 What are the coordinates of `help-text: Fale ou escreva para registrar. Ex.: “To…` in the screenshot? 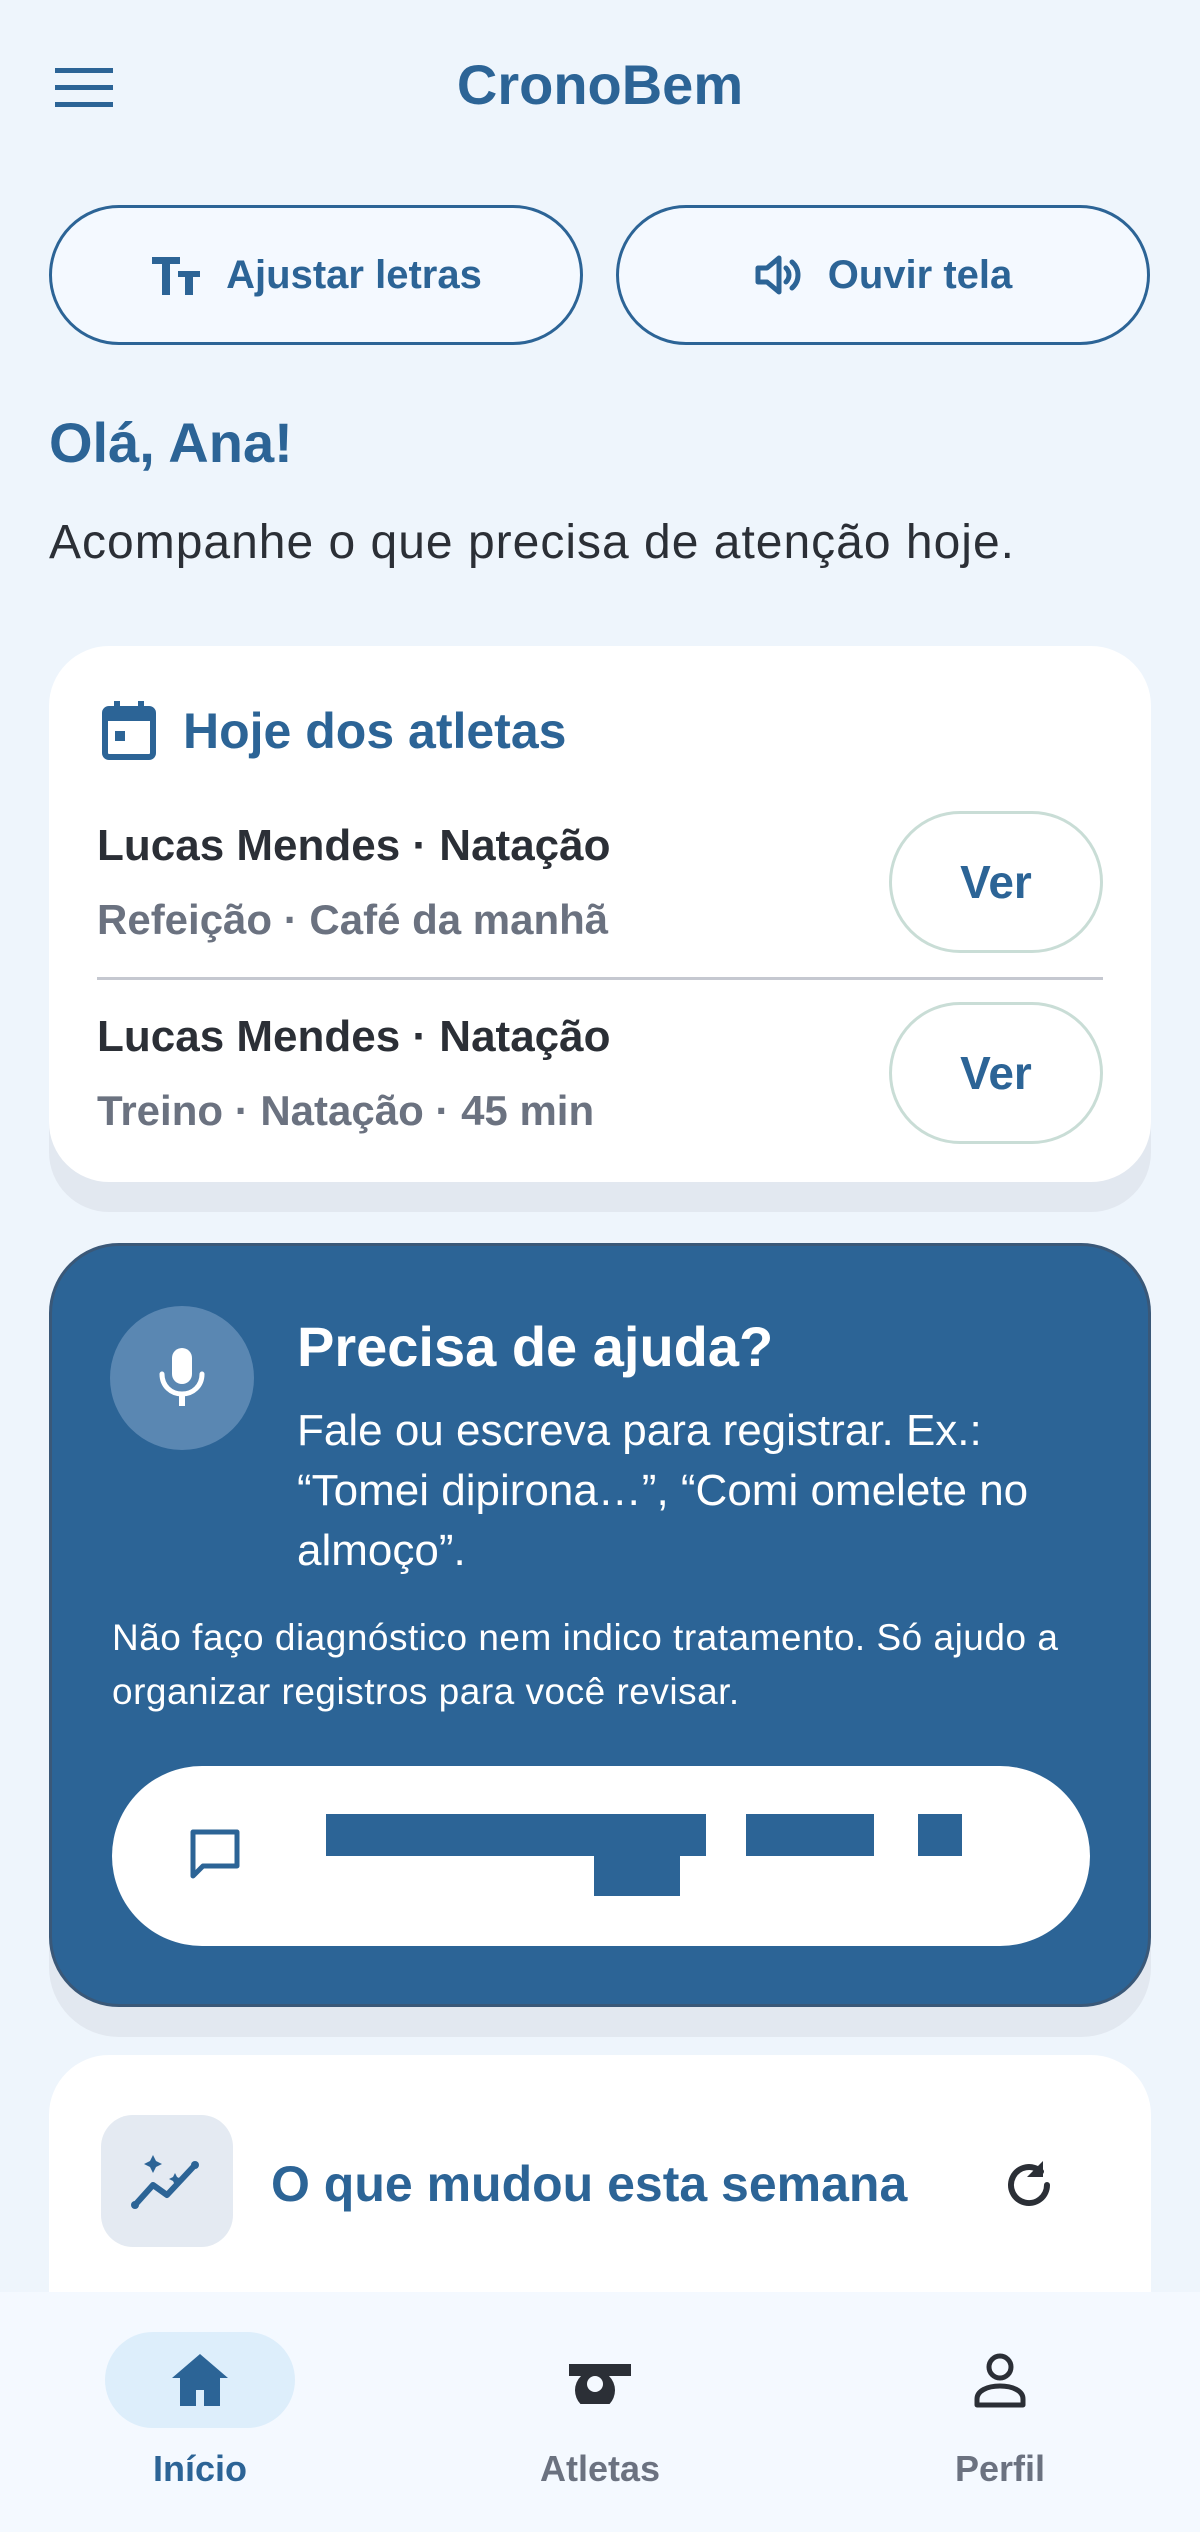 It's located at (663, 1490).